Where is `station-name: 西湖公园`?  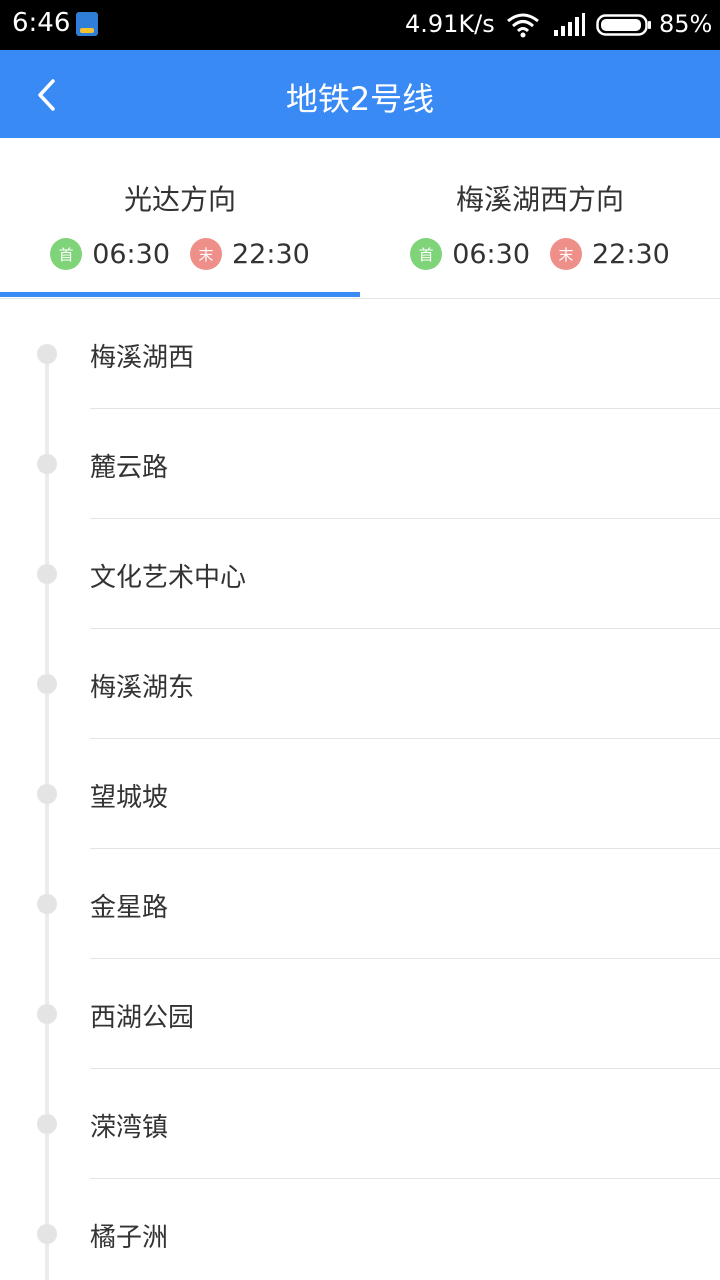 station-name: 西湖公园 is located at coordinates (142, 1018).